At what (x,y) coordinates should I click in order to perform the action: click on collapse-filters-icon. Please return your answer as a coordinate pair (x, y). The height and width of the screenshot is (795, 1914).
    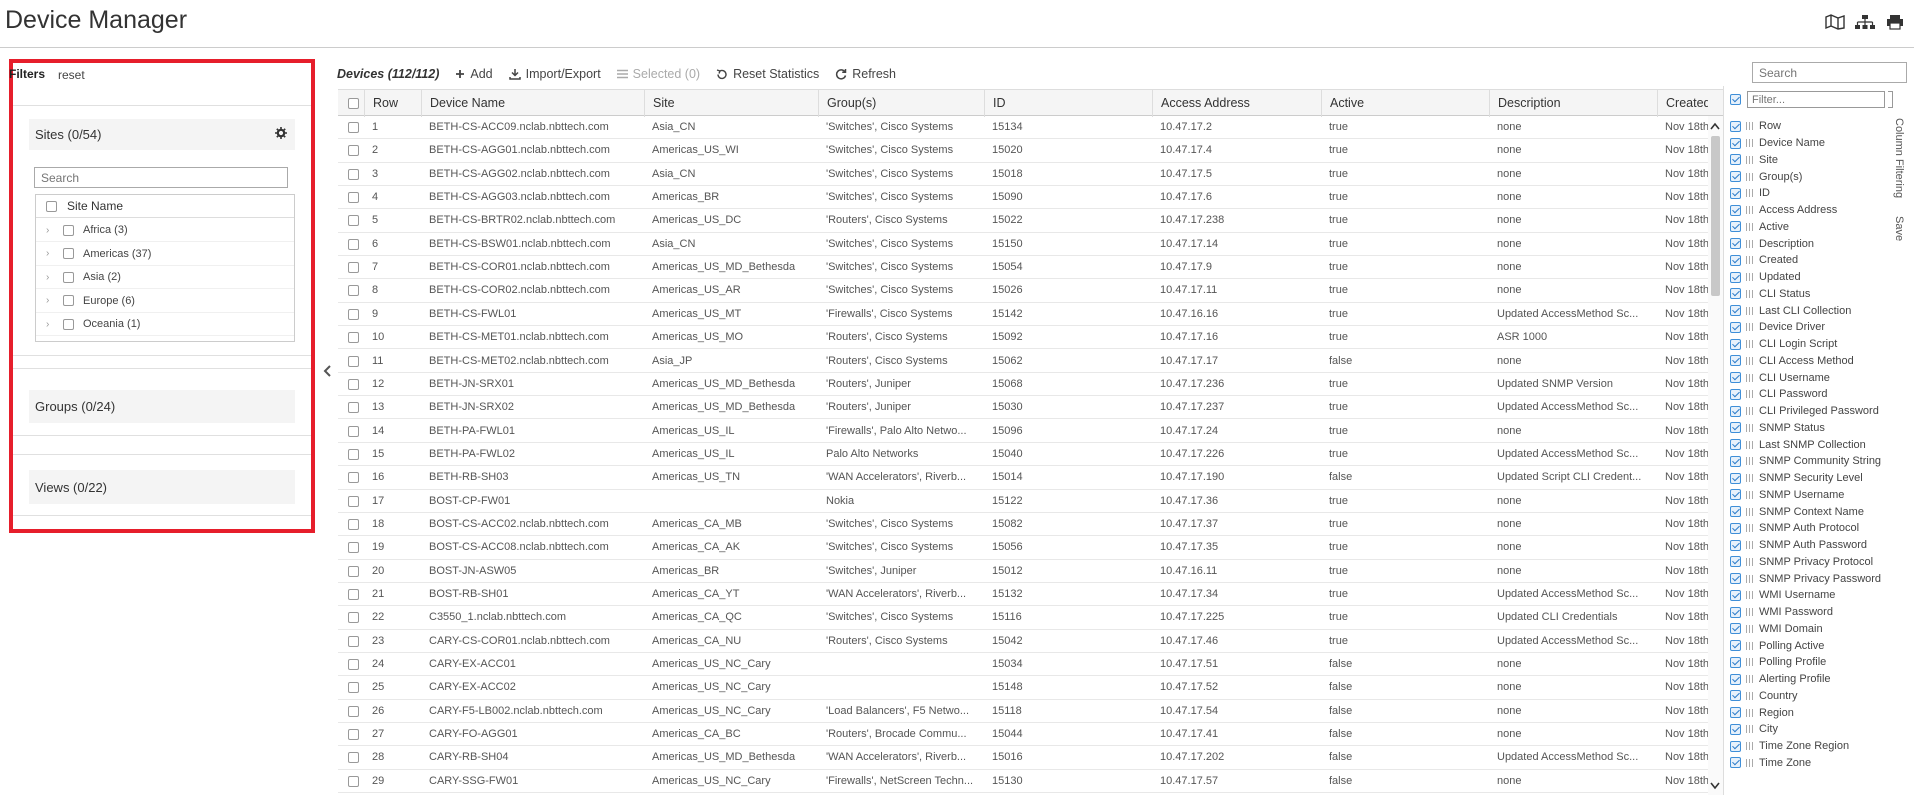
    Looking at the image, I should click on (327, 372).